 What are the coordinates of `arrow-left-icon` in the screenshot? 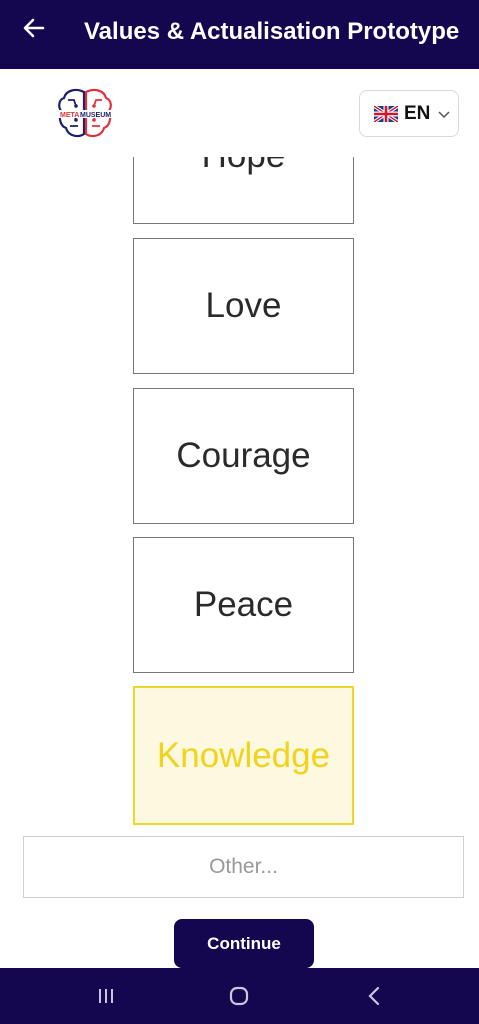 It's located at (34, 28).